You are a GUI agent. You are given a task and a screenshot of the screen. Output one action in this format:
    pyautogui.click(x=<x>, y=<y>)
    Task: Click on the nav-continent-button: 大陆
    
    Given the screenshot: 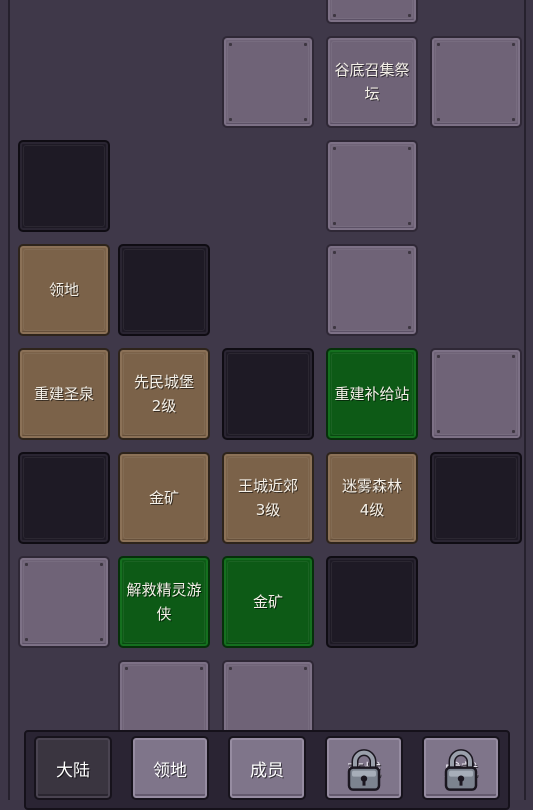 What is the action you would take?
    pyautogui.click(x=73, y=768)
    